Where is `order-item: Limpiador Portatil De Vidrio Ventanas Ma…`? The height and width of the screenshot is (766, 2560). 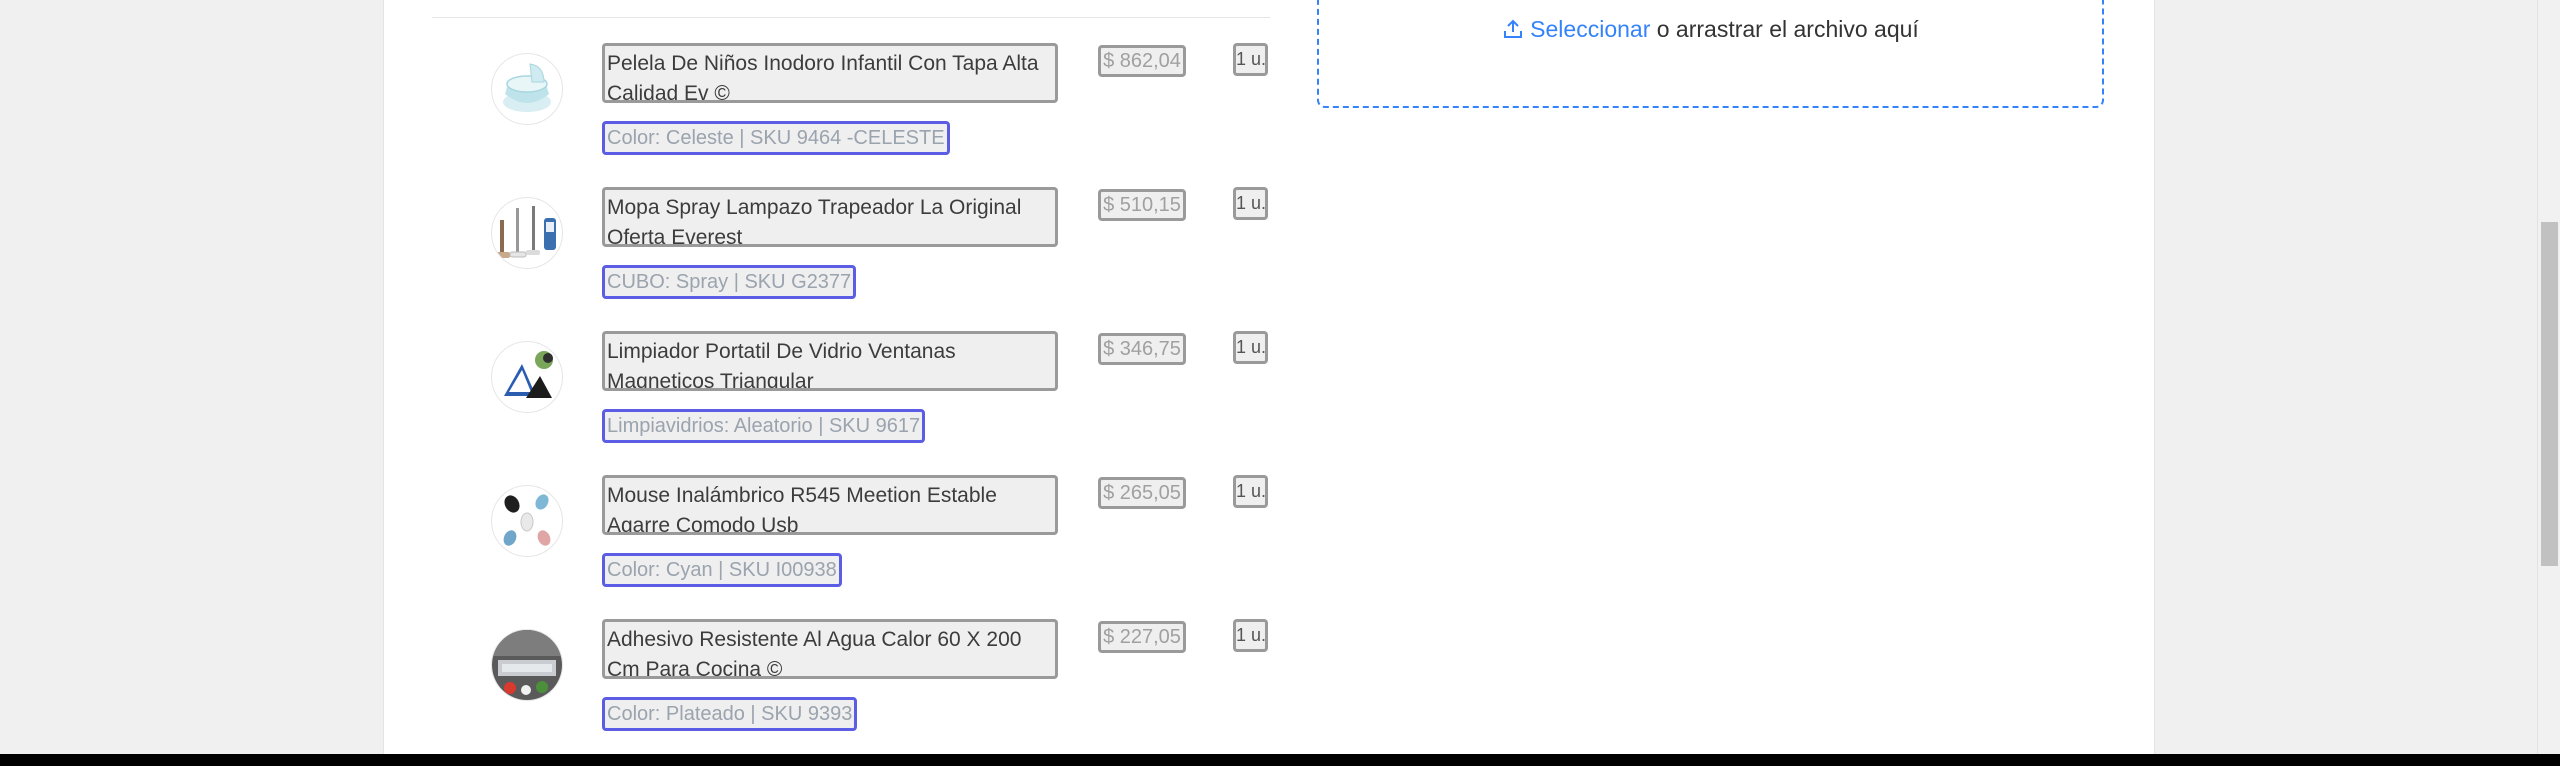 order-item: Limpiador Portatil De Vidrio Ventanas Ma… is located at coordinates (834, 401).